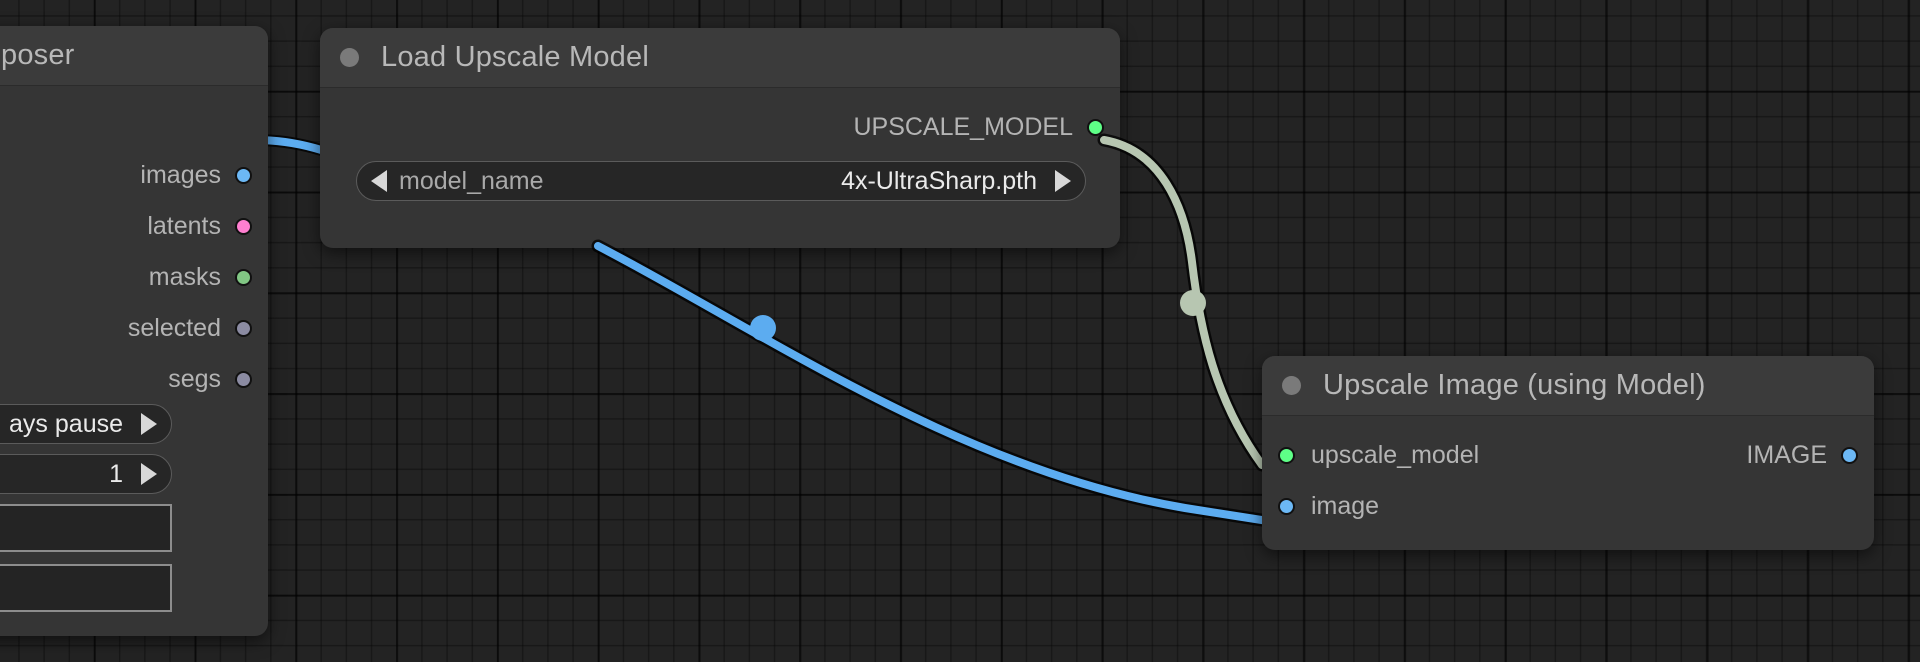 This screenshot has height=662, width=1920. I want to click on node-title-bar-composer: poser, so click(134, 56).